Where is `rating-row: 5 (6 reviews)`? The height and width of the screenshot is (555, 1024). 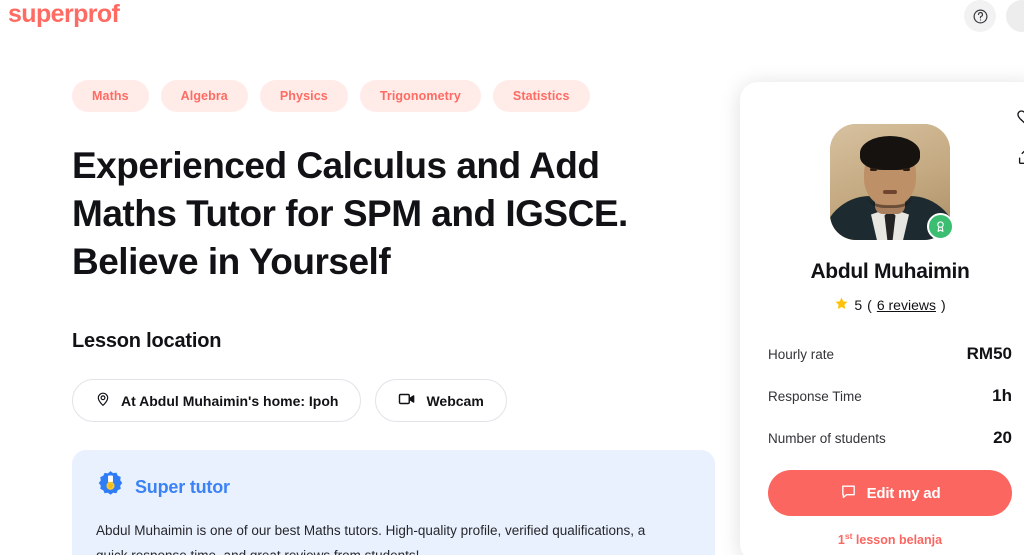
rating-row: 5 (6 reviews) is located at coordinates (890, 305).